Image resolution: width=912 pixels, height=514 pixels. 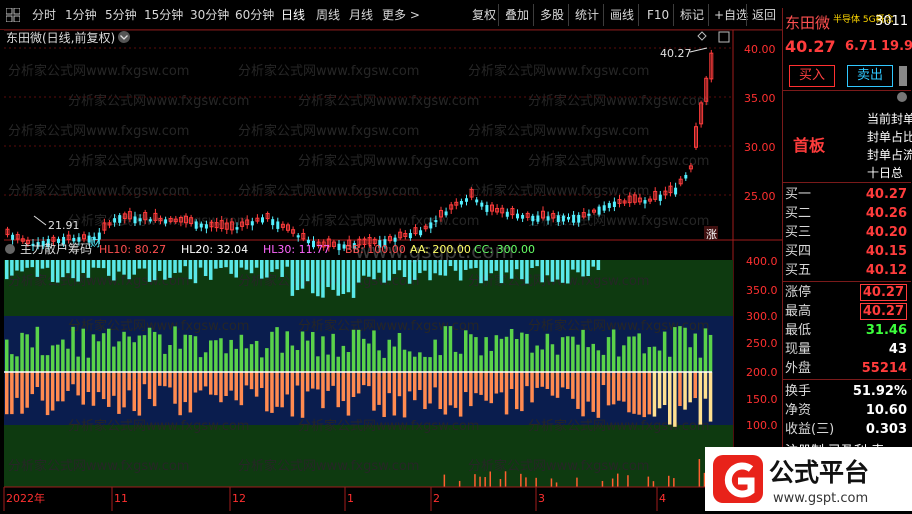 I want to click on volume-row: 现量 43, so click(x=846, y=349).